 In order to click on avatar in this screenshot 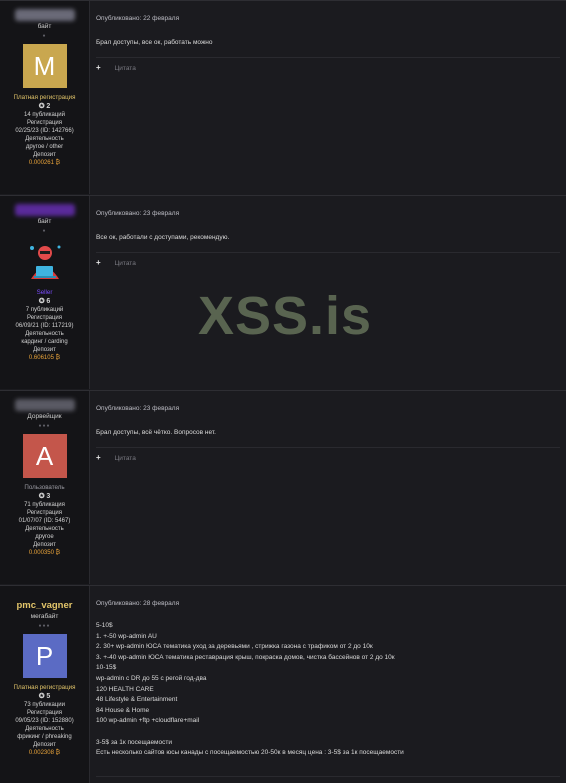, I will do `click(44, 261)`.